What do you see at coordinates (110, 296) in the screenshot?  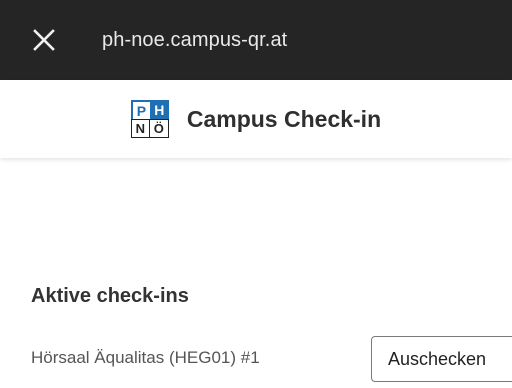 I see `section-title: Aktive check-ins` at bounding box center [110, 296].